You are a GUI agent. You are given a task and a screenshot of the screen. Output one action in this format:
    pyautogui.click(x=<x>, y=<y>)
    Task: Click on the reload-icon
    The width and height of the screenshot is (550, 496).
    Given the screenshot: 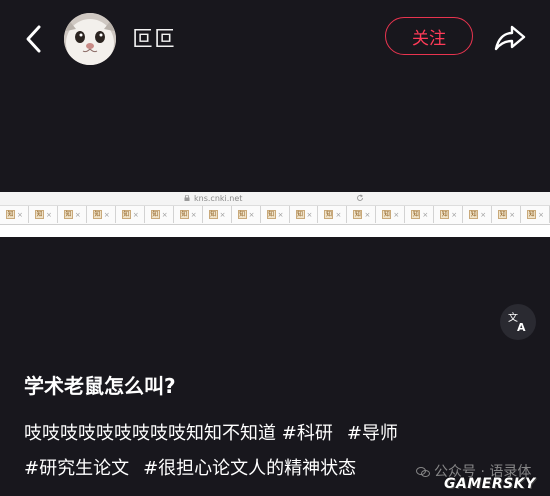 What is the action you would take?
    pyautogui.click(x=360, y=197)
    